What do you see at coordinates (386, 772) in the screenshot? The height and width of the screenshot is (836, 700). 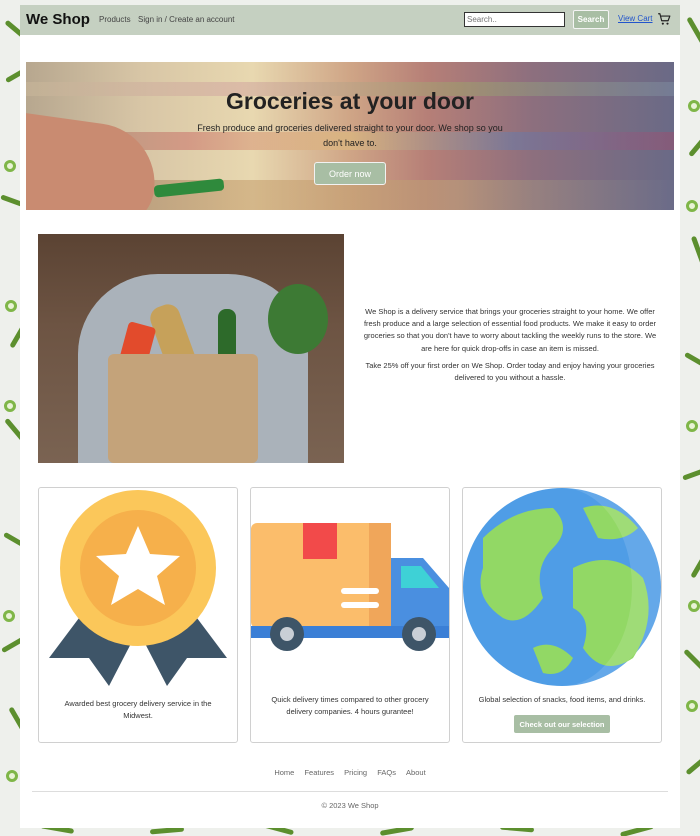 I see `footer-link-faqs: FAQs` at bounding box center [386, 772].